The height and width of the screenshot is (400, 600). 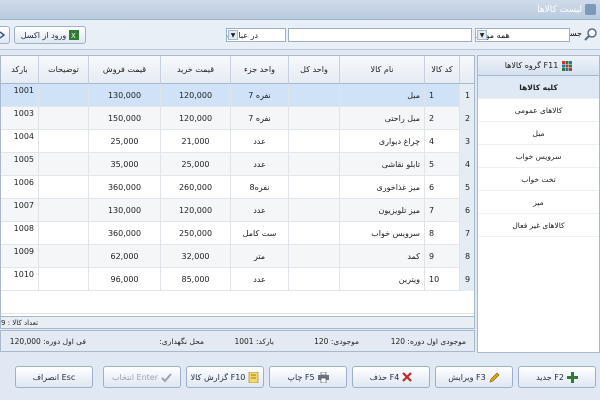 What do you see at coordinates (382, 141) in the screenshot?
I see `cell-name: چراغ دیواری` at bounding box center [382, 141].